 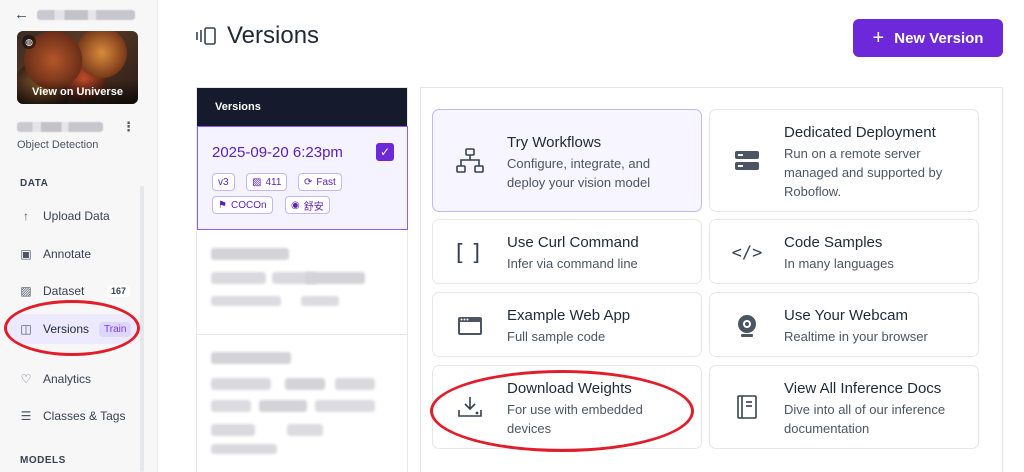 I want to click on book-icon, so click(x=747, y=407).